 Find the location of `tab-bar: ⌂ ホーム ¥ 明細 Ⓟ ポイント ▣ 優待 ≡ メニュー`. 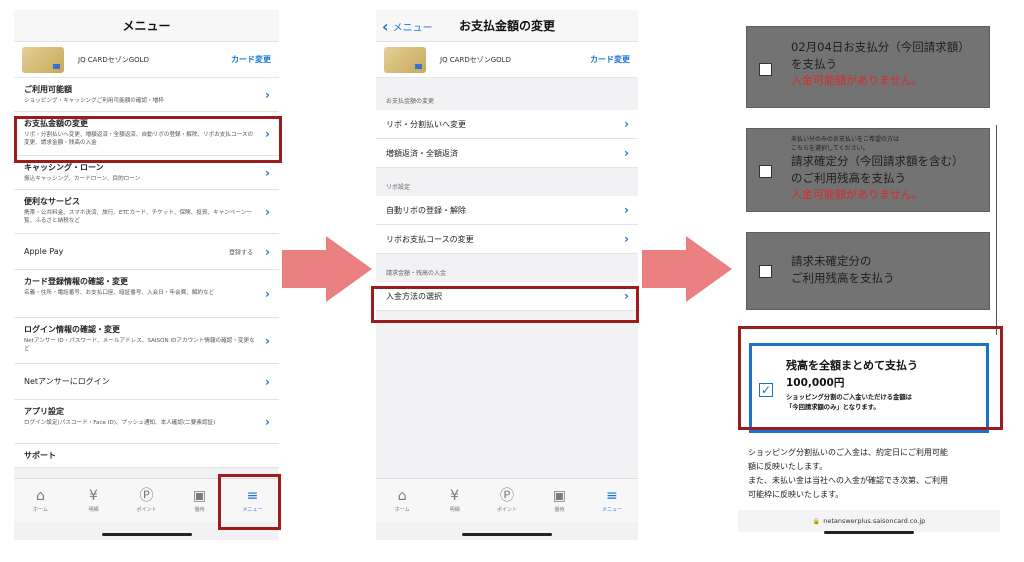

tab-bar: ⌂ ホーム ¥ 明細 Ⓟ ポイント ▣ 優待 ≡ メニュー is located at coordinates (507, 500).